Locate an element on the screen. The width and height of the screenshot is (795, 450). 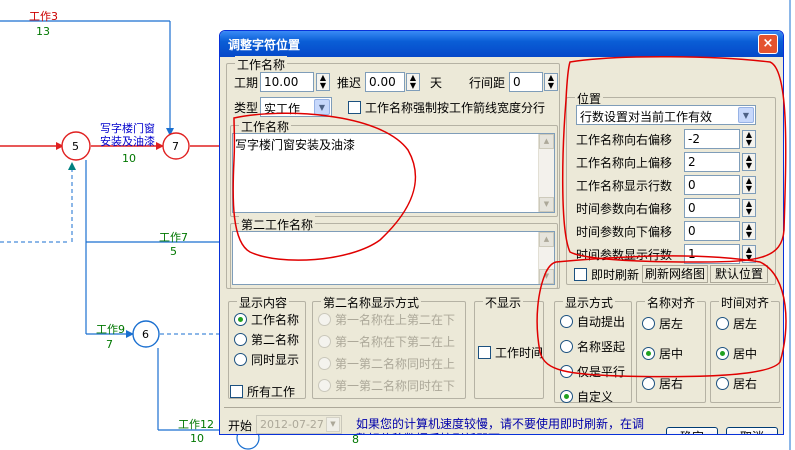
time-align-radio-label: 居右 is located at coordinates (745, 384).